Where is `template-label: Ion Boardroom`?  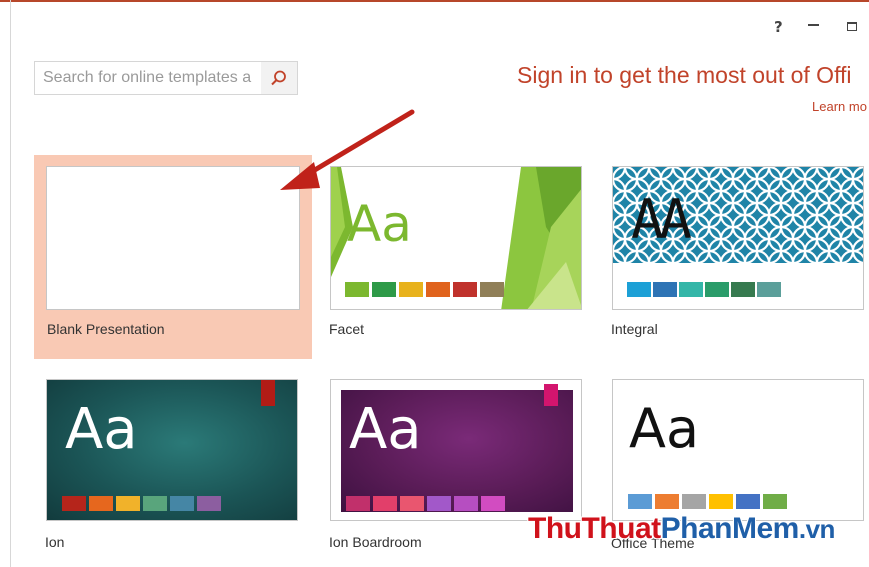
template-label: Ion Boardroom is located at coordinates (375, 542).